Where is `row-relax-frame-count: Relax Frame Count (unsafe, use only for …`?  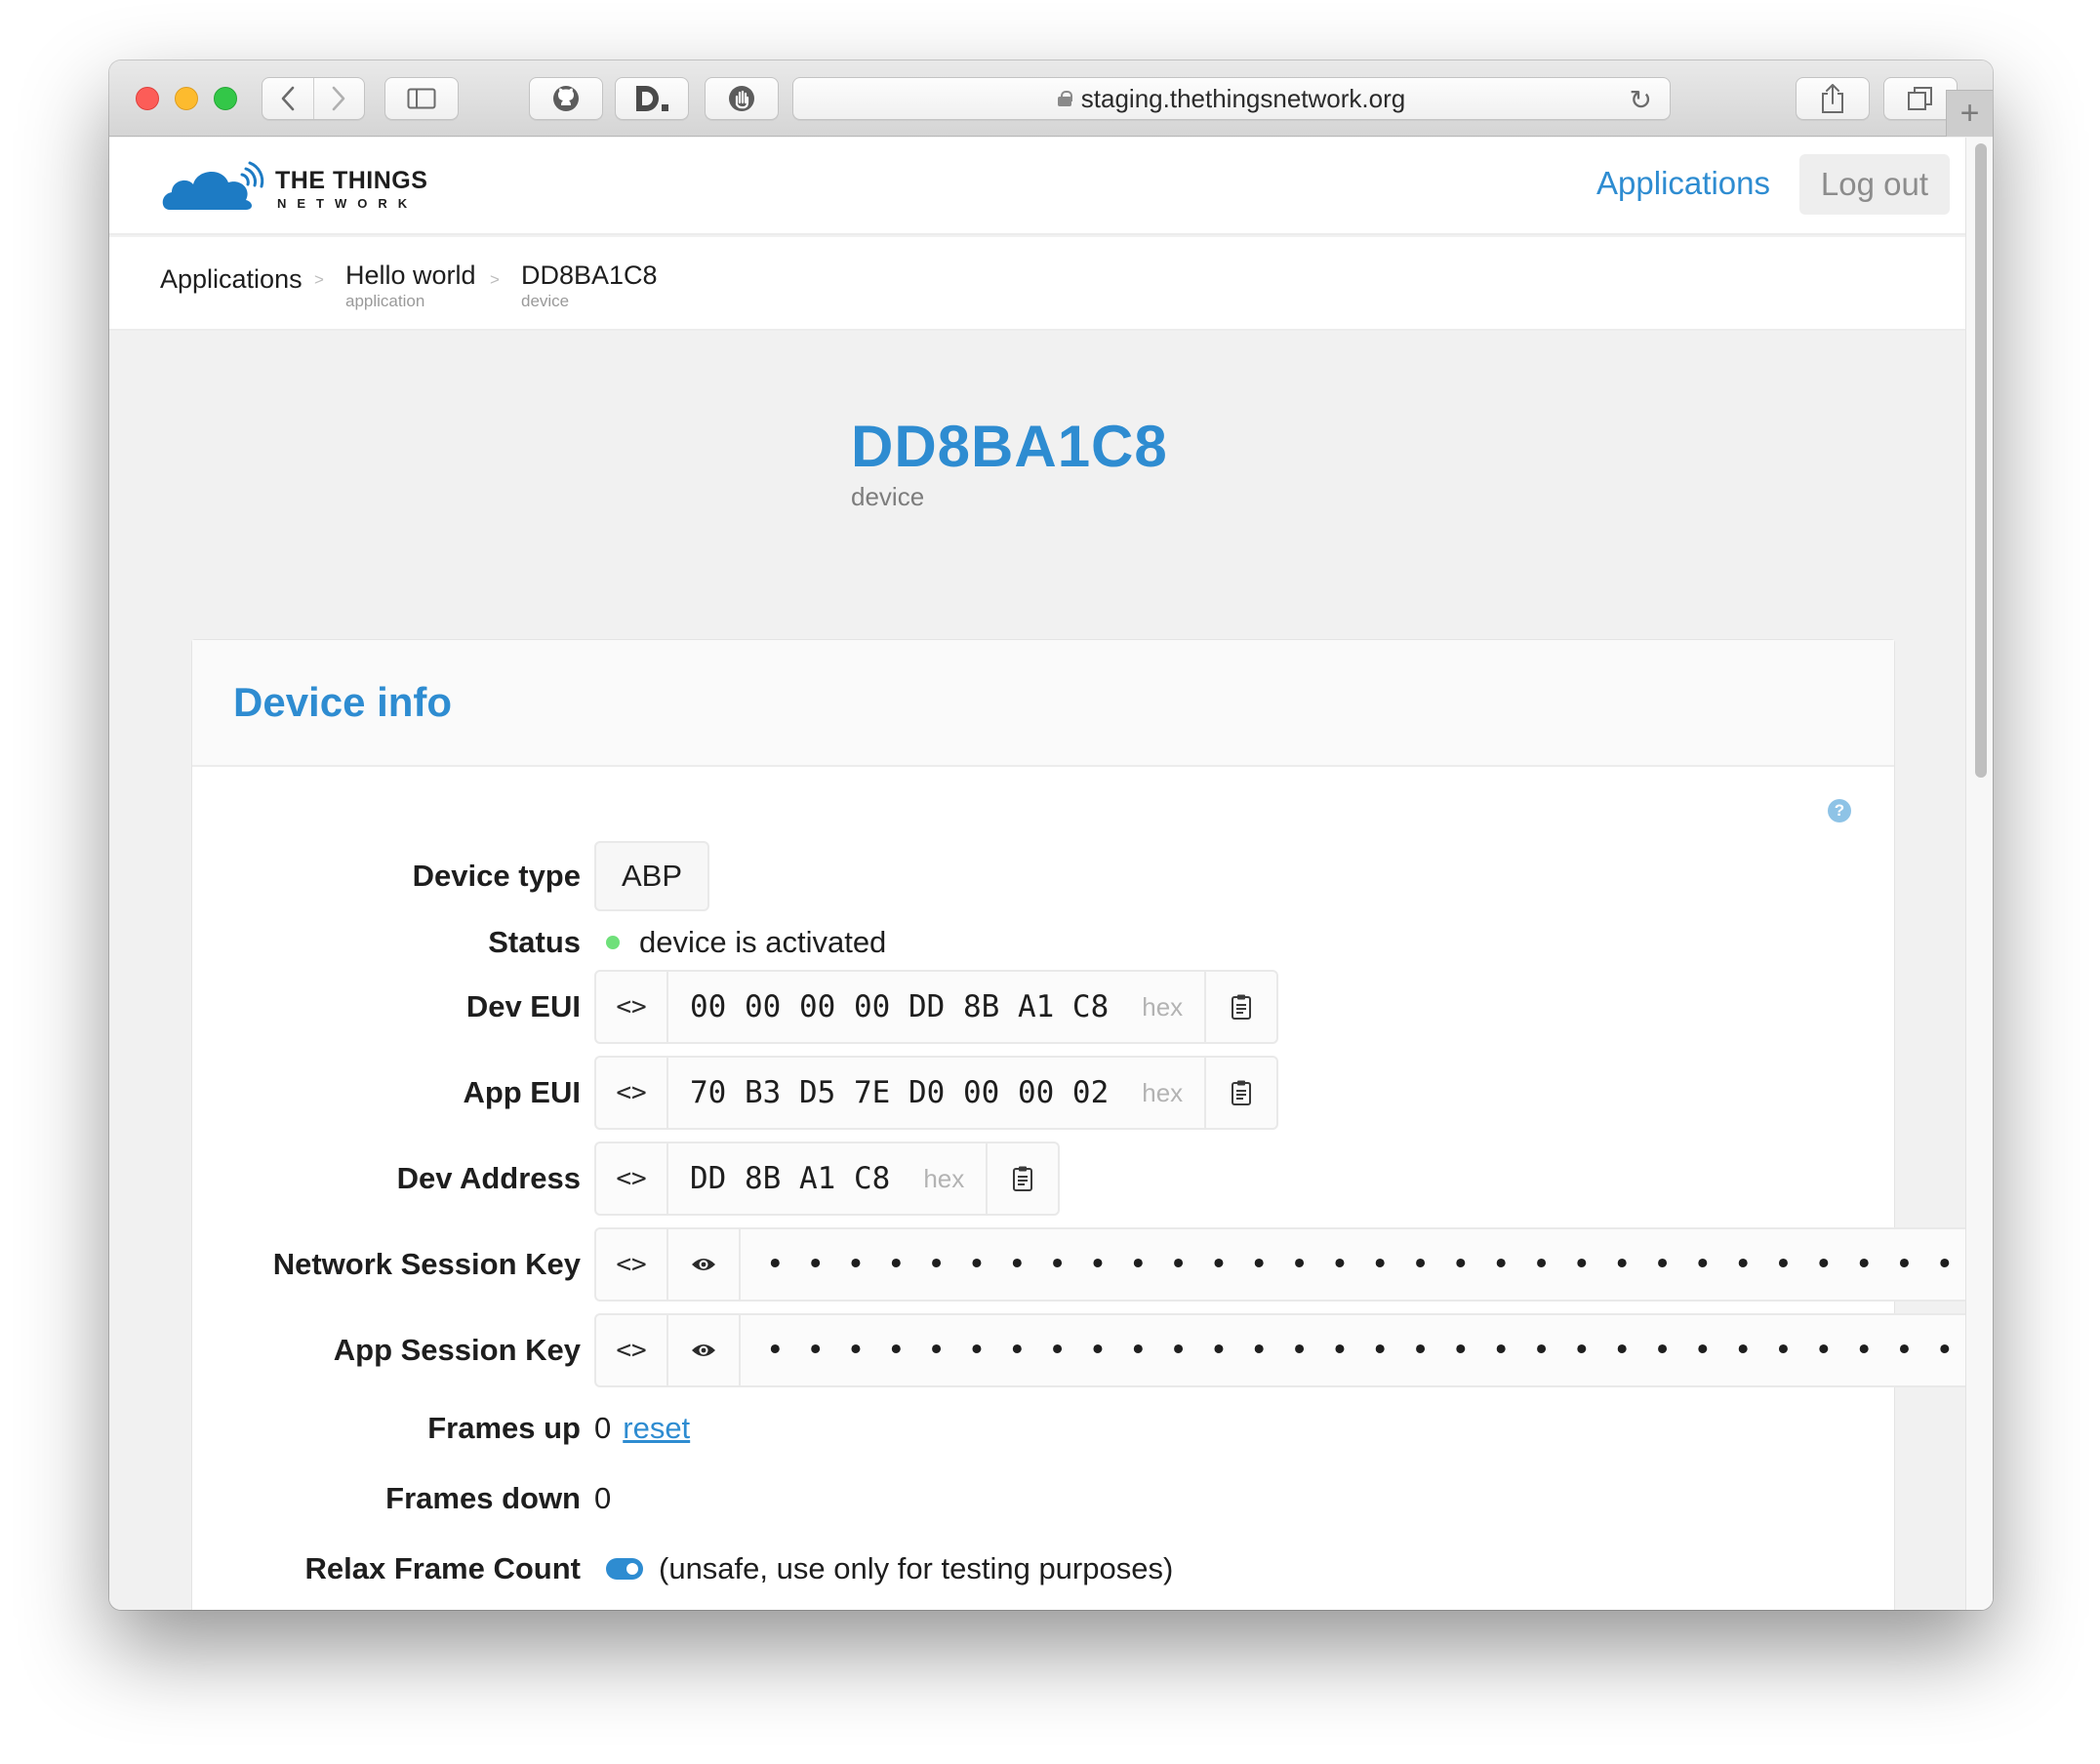
row-relax-frame-count: Relax Frame Count (unsafe, use only for … is located at coordinates (1043, 1569).